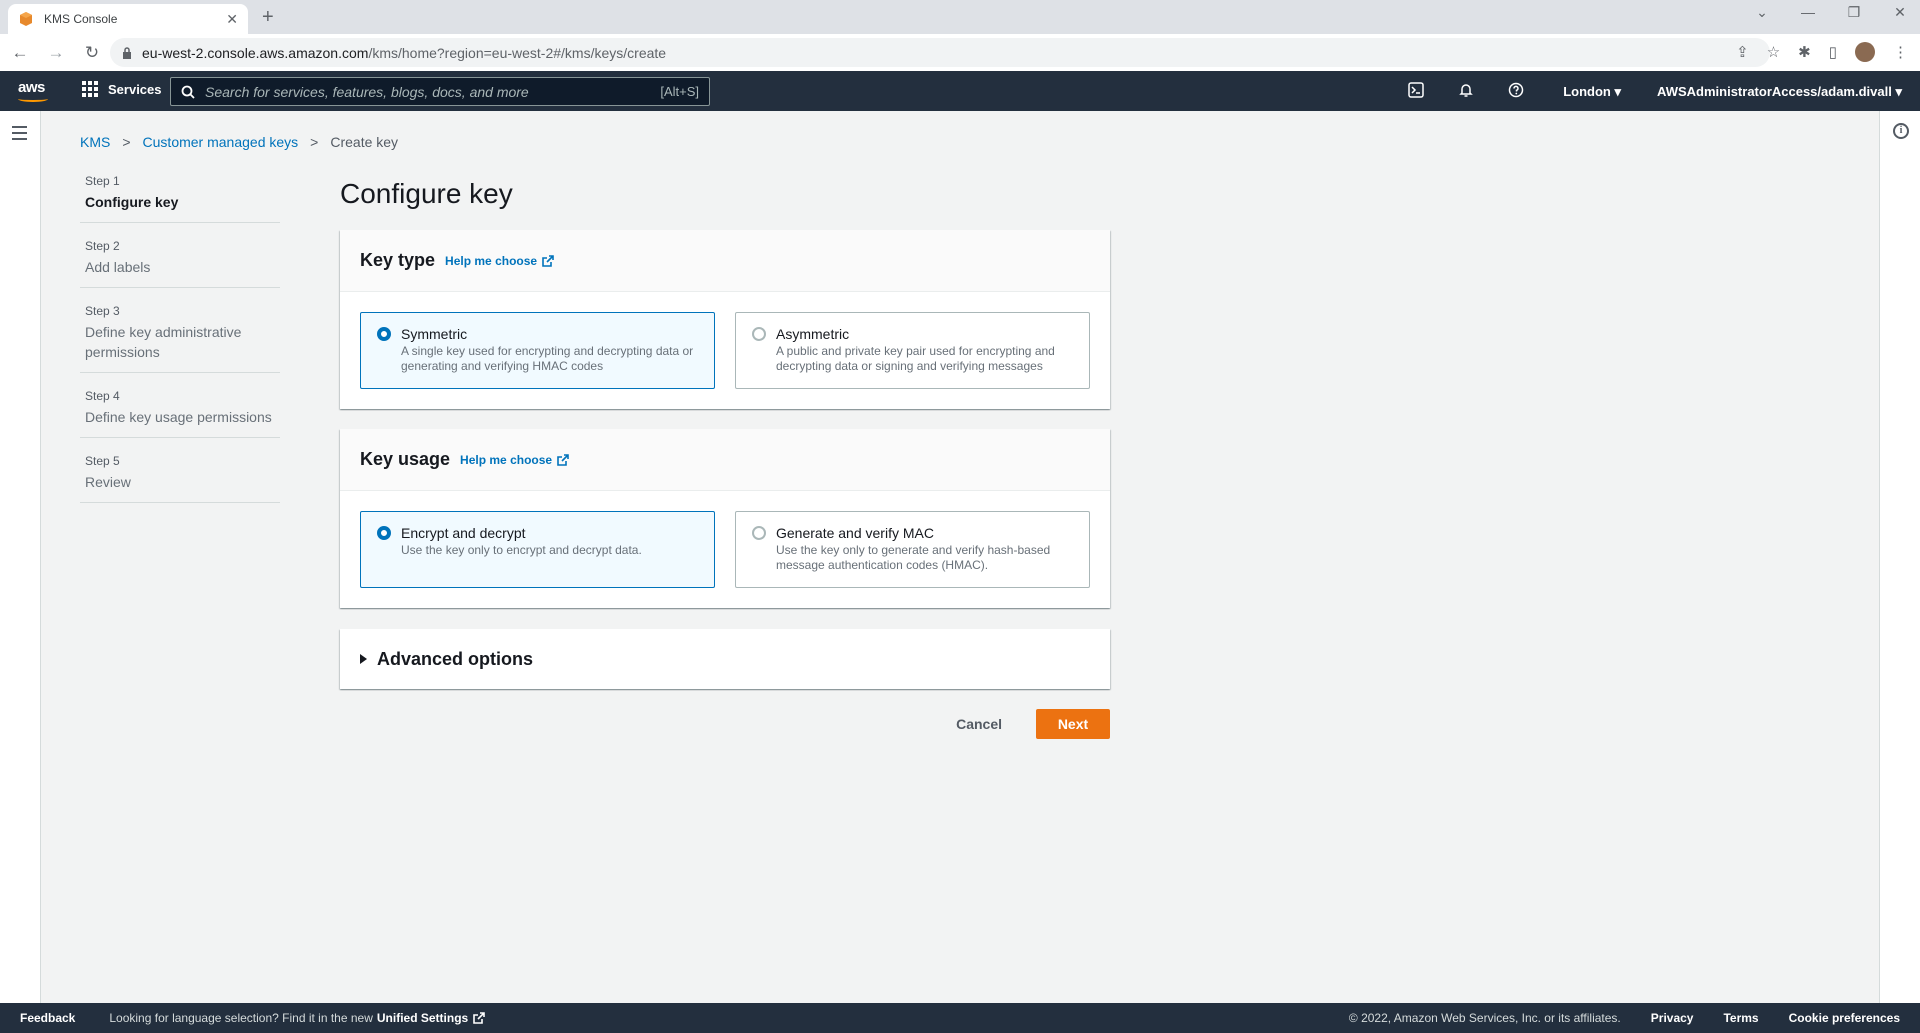 This screenshot has height=1033, width=1920. I want to click on profile-avatar, so click(1865, 52).